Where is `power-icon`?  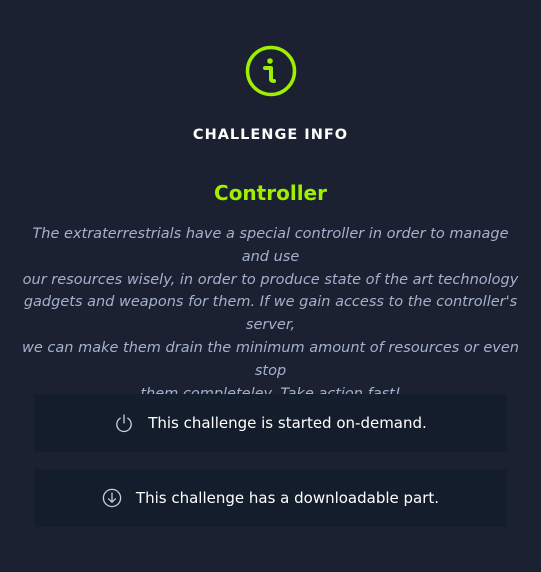
power-icon is located at coordinates (124, 423).